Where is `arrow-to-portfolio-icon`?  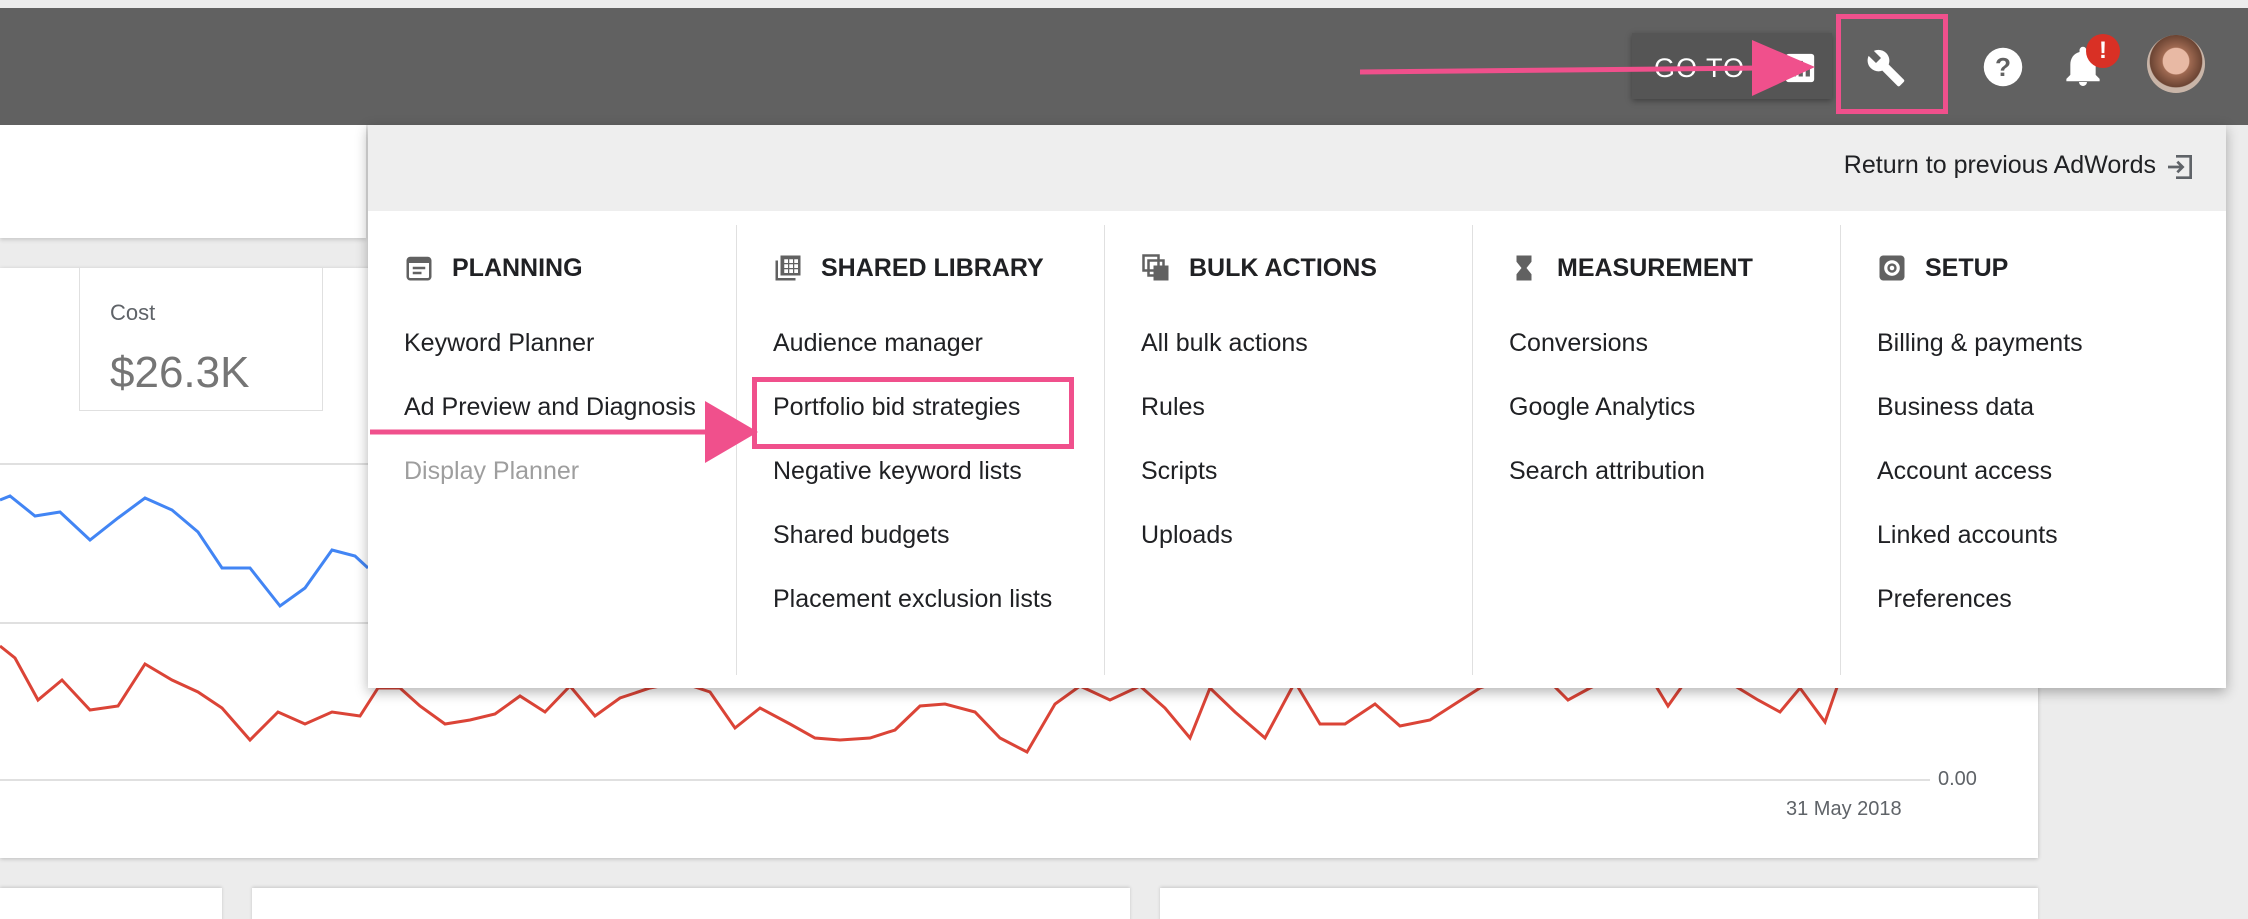
arrow-to-portfolio-icon is located at coordinates (564, 432).